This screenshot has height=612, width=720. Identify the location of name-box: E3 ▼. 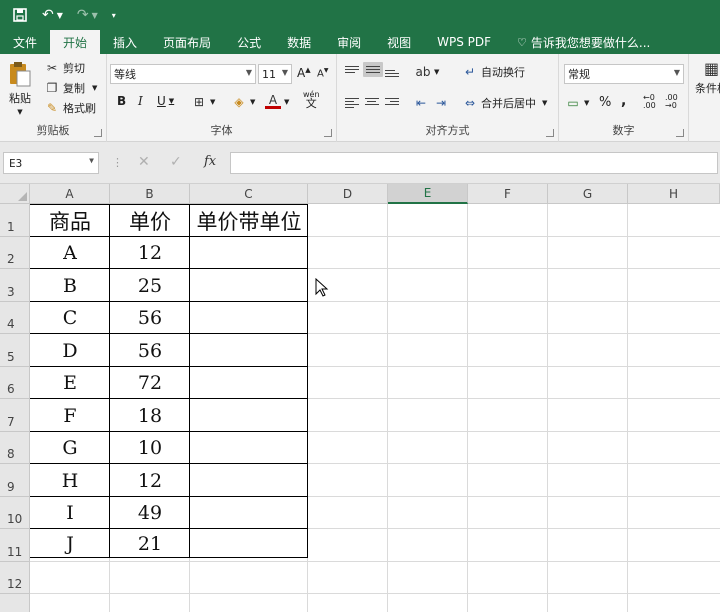
(51, 163).